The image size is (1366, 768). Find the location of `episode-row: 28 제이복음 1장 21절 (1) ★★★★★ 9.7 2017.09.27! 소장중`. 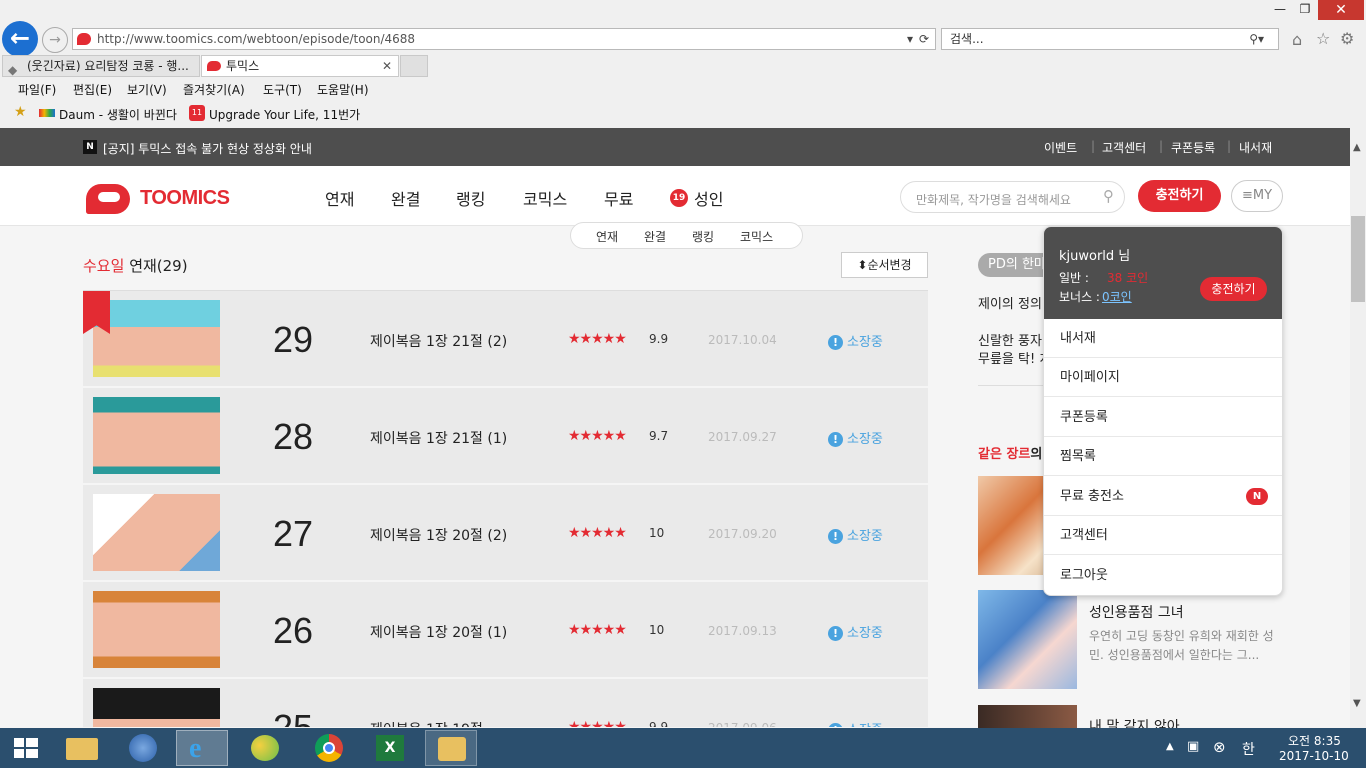

episode-row: 28 제이복음 1장 21절 (1) ★★★★★ 9.7 2017.09.27! 소장중 is located at coordinates (505, 436).